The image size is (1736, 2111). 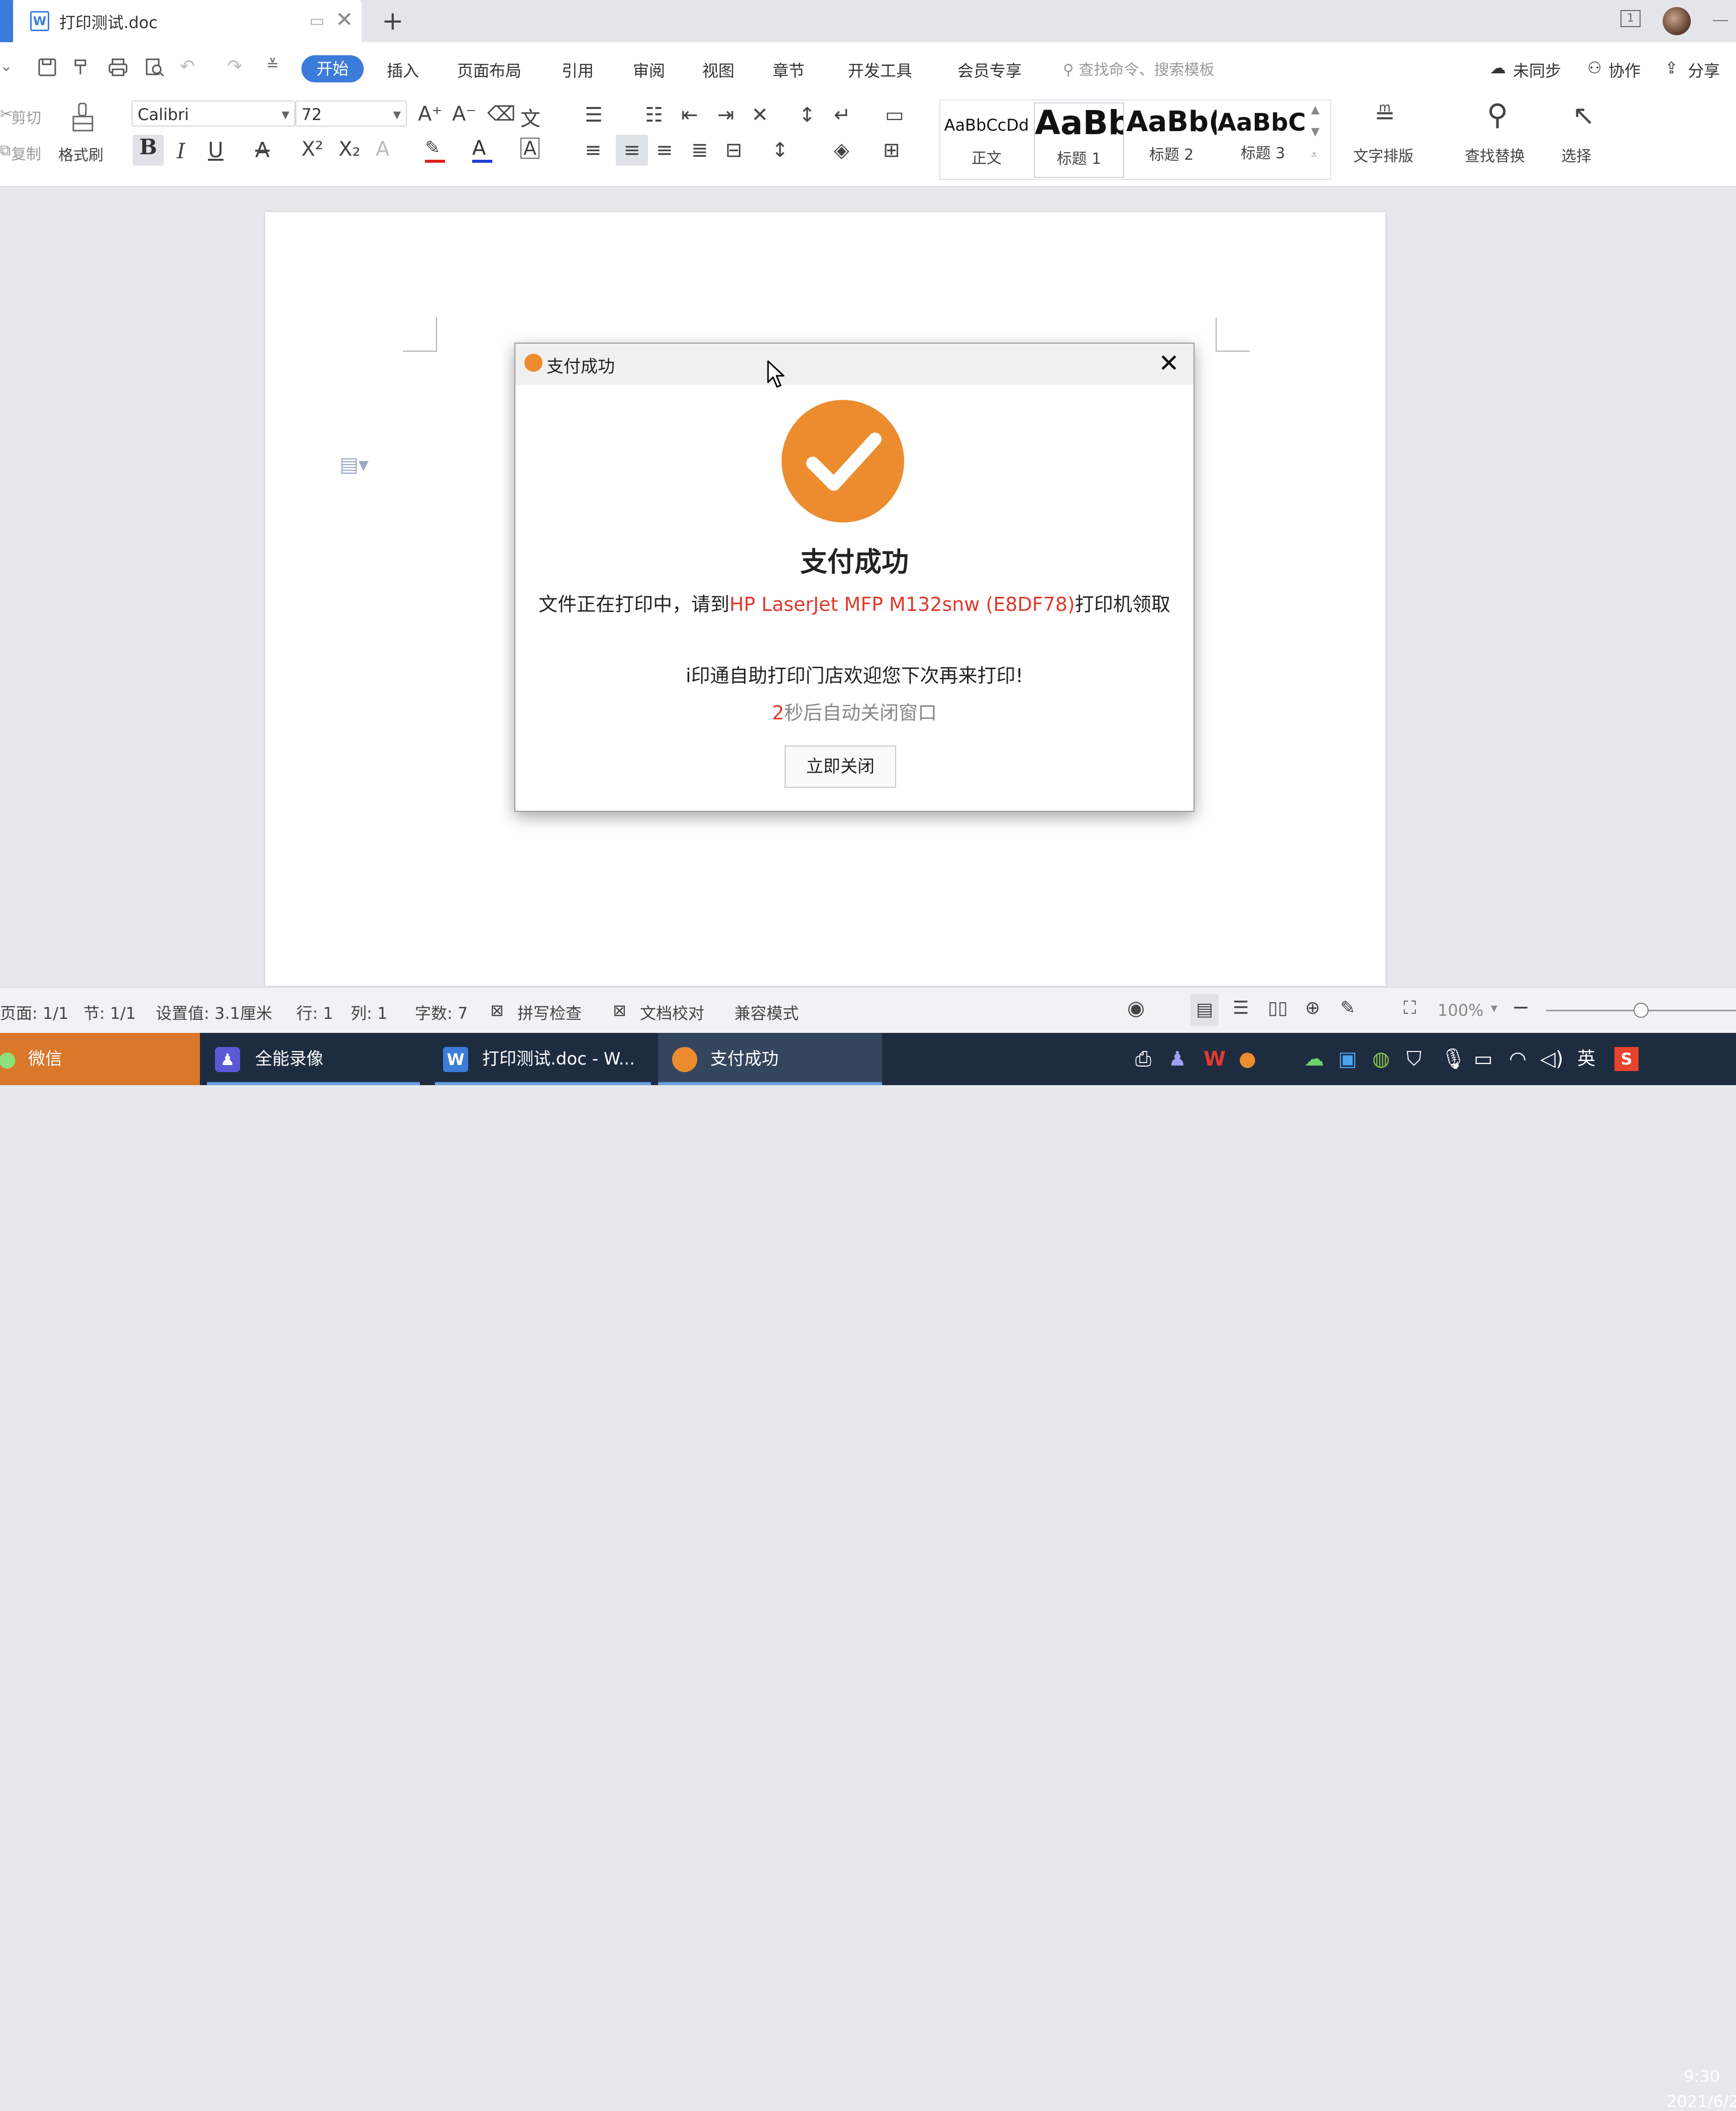 I want to click on style-heading-1: AaBb 标题 1, so click(x=1079, y=140).